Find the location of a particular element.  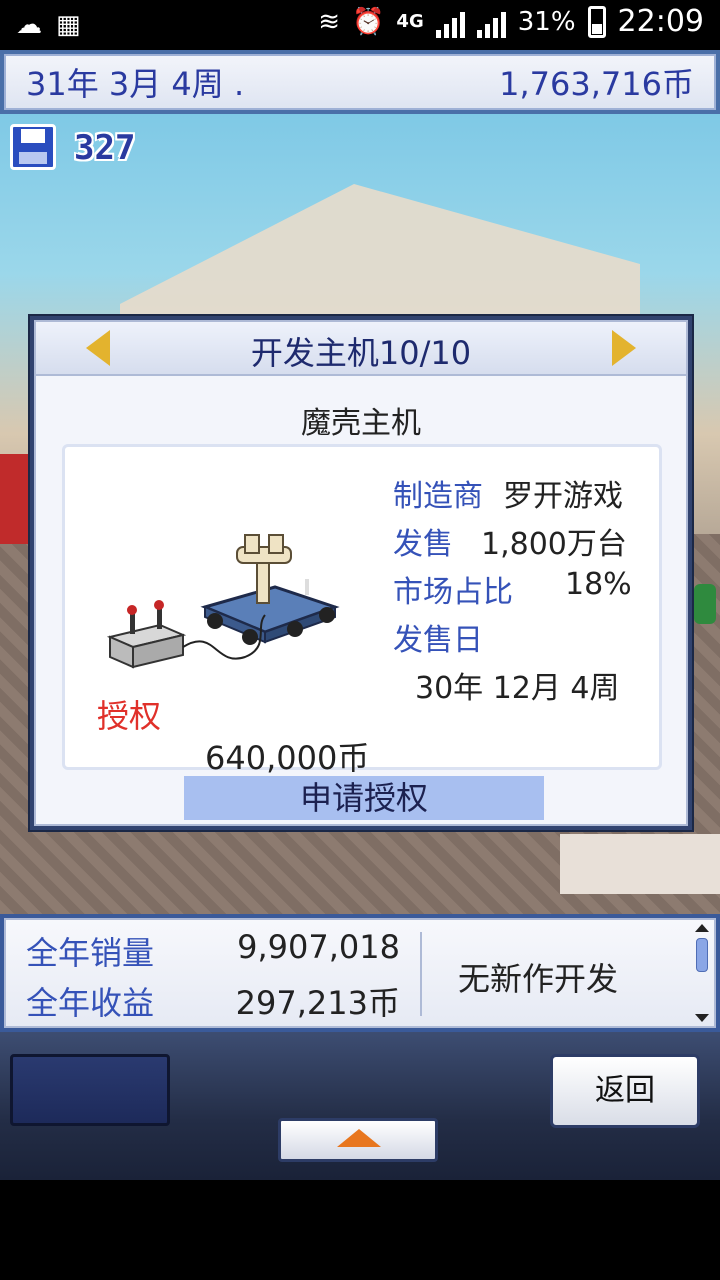

release-date-label: 发售日 is located at coordinates (438, 640).